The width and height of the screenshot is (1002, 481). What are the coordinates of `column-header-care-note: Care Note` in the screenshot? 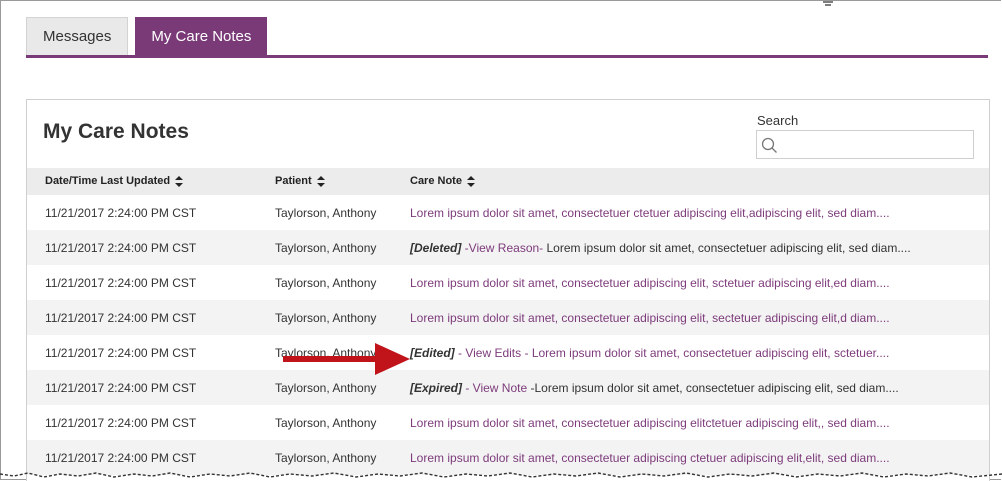 It's located at (443, 181).